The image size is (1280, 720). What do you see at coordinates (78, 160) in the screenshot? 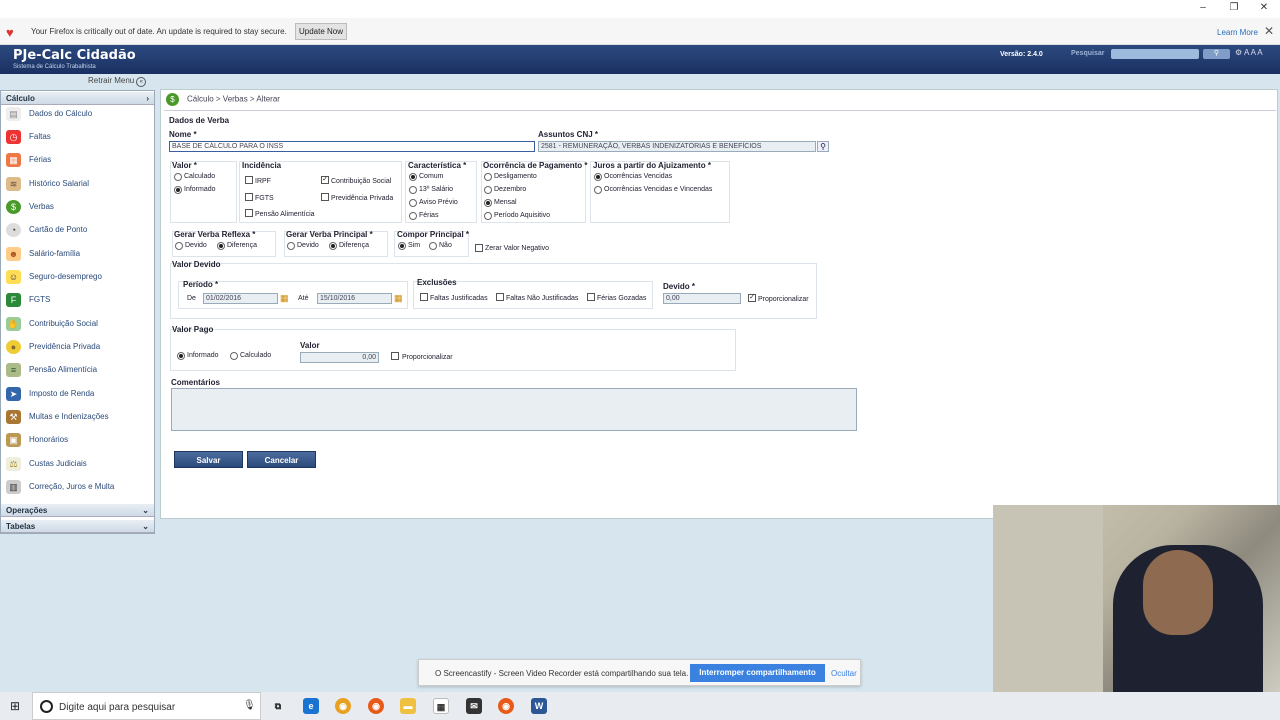
I see `sidebar-item-ferias: ▦ Férias` at bounding box center [78, 160].